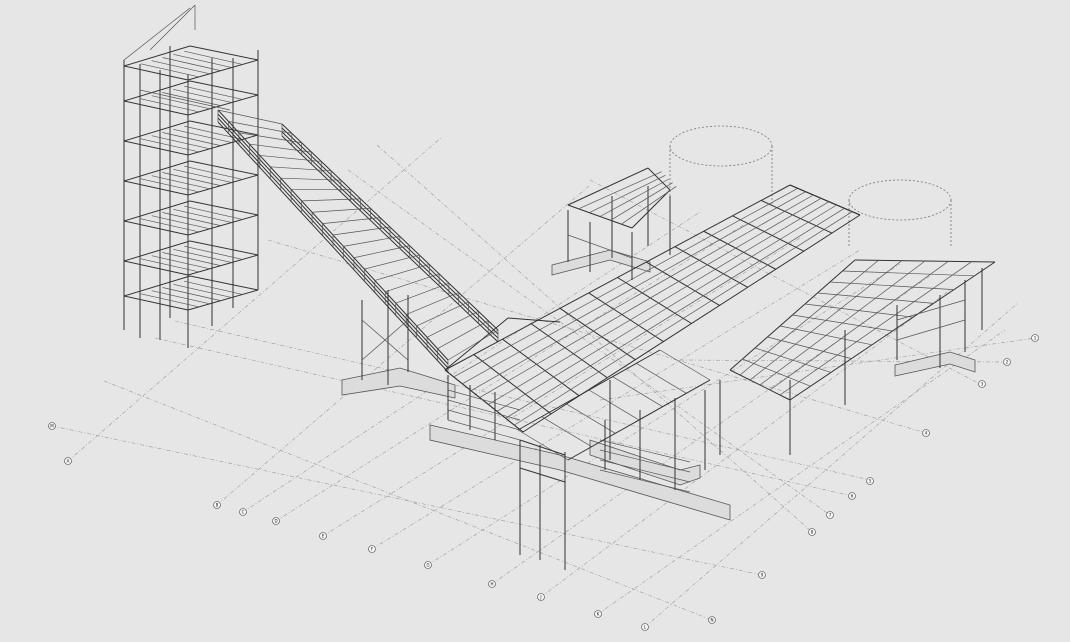 This screenshot has width=1070, height=642. I want to click on grid-bubble: 4, so click(926, 433).